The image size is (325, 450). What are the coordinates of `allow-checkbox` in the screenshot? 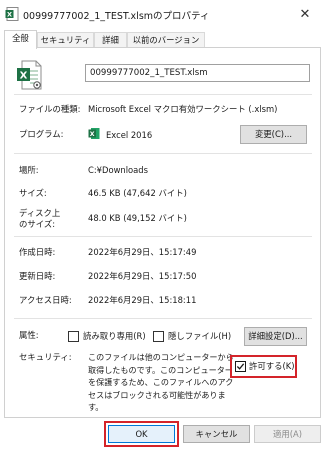 It's located at (240, 366).